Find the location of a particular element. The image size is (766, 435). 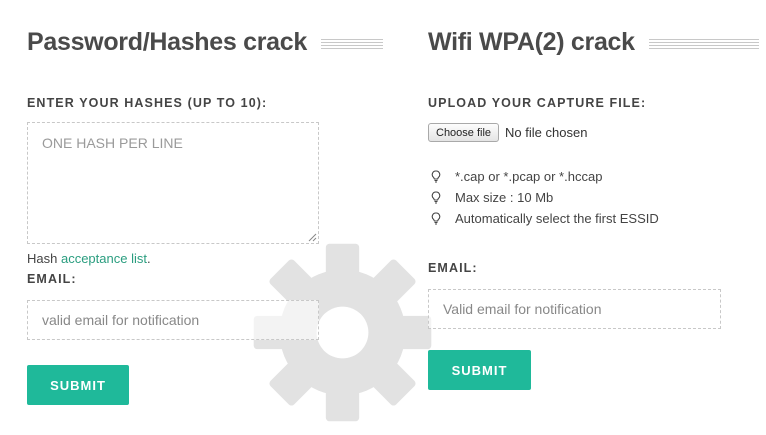

list-item: *.cap or *.pcap or *.hccap is located at coordinates (543, 176).